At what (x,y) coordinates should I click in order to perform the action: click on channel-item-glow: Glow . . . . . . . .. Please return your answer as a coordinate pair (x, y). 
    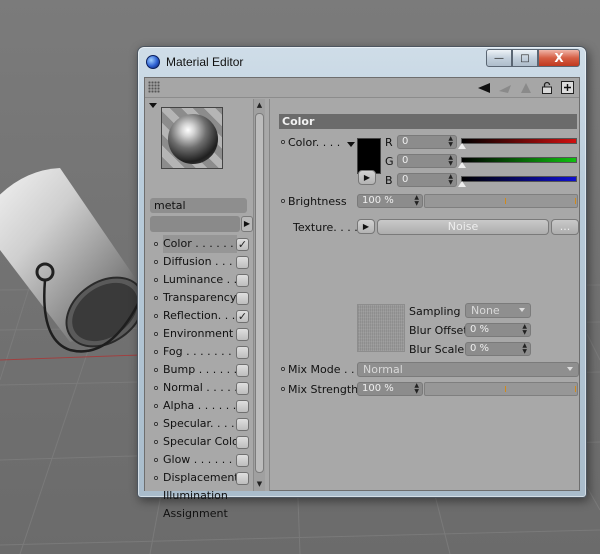
    Looking at the image, I should click on (199, 460).